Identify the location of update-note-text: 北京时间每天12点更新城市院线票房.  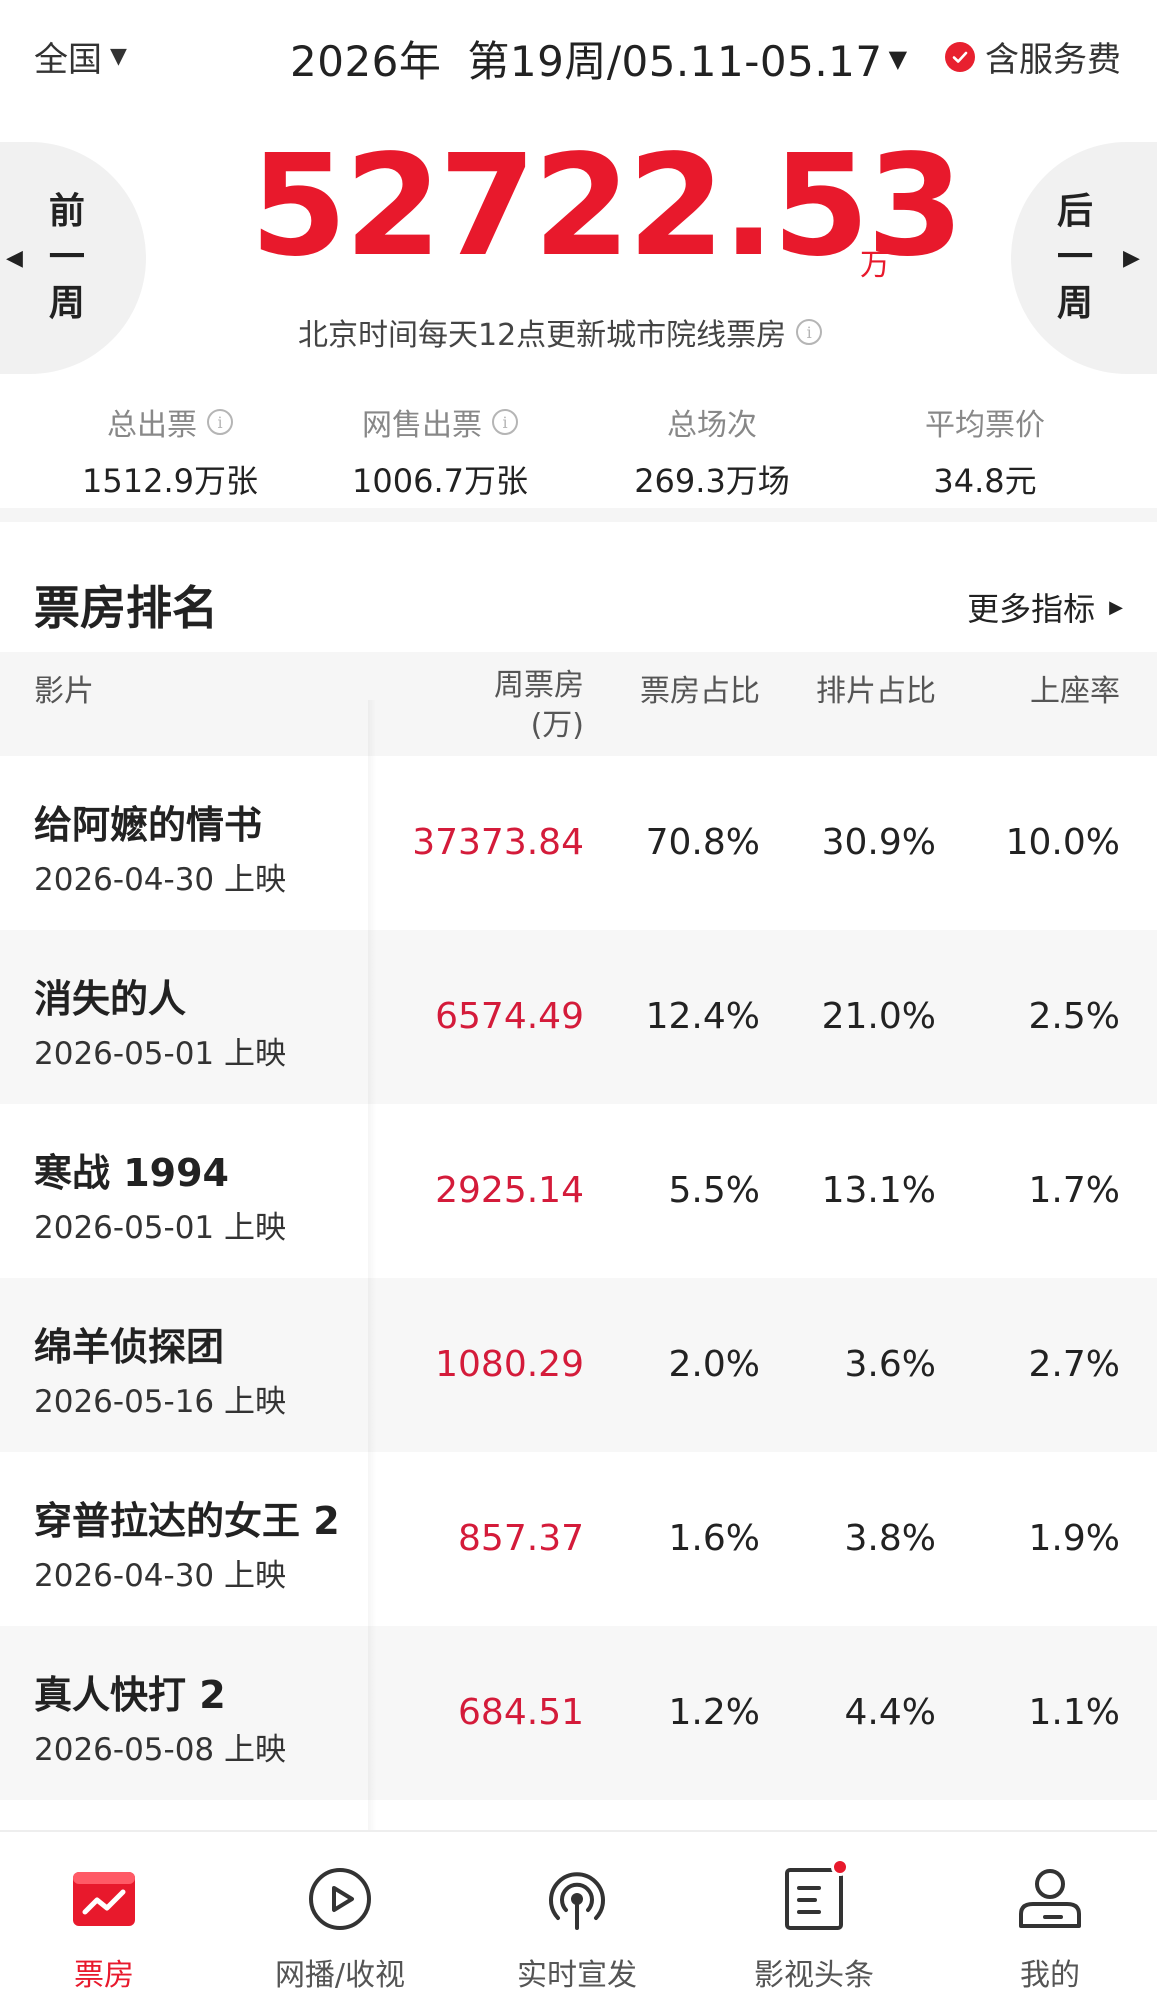
(542, 335).